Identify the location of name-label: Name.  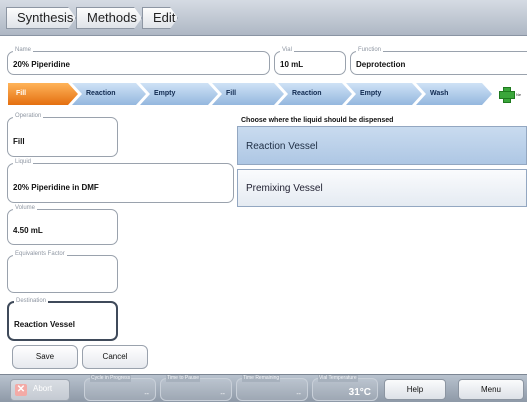
(23, 50).